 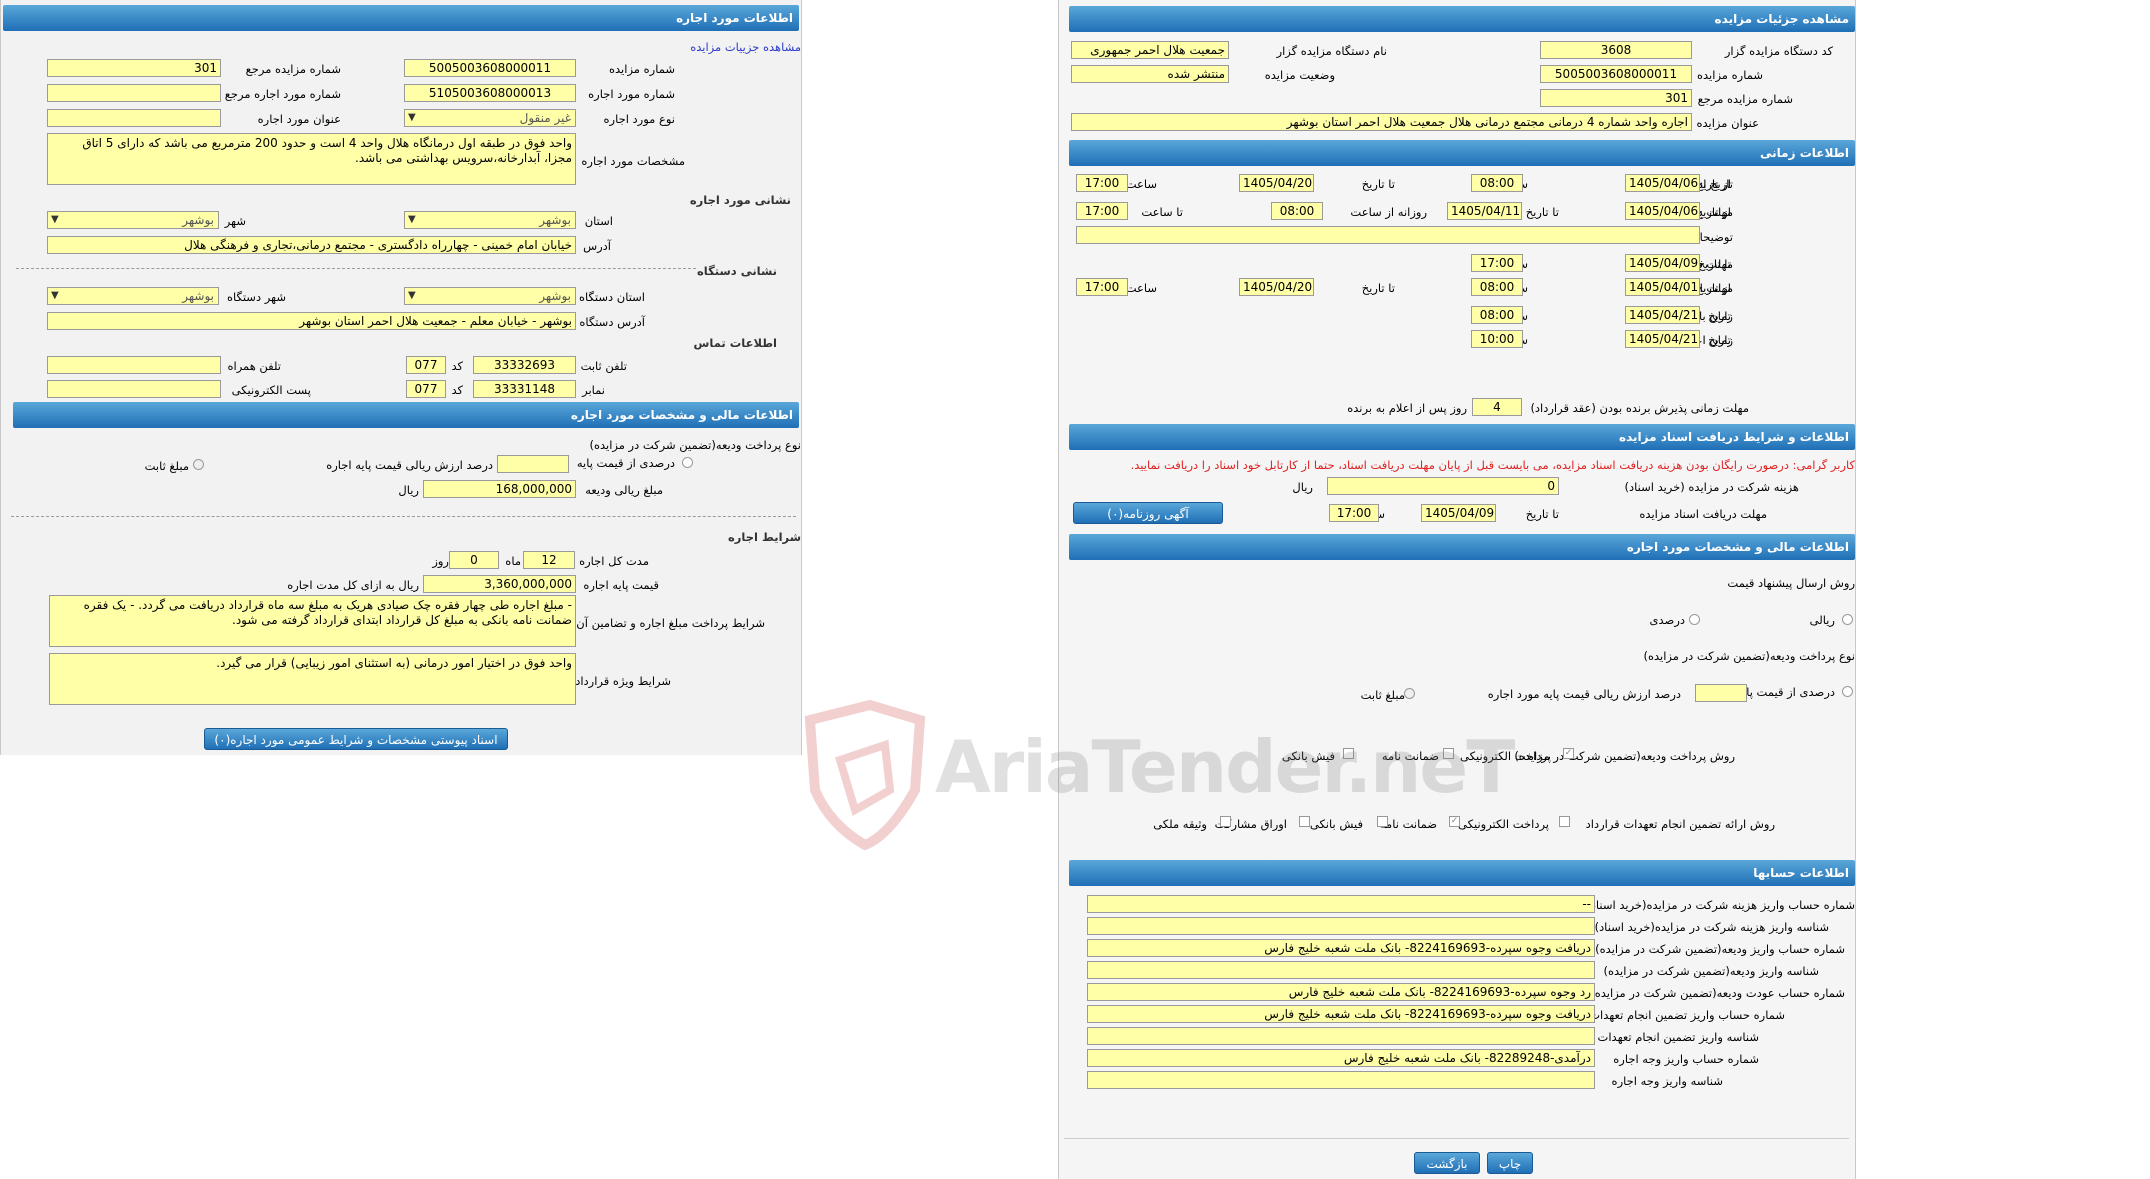 What do you see at coordinates (1510, 1163) in the screenshot?
I see `print-button: چاپ` at bounding box center [1510, 1163].